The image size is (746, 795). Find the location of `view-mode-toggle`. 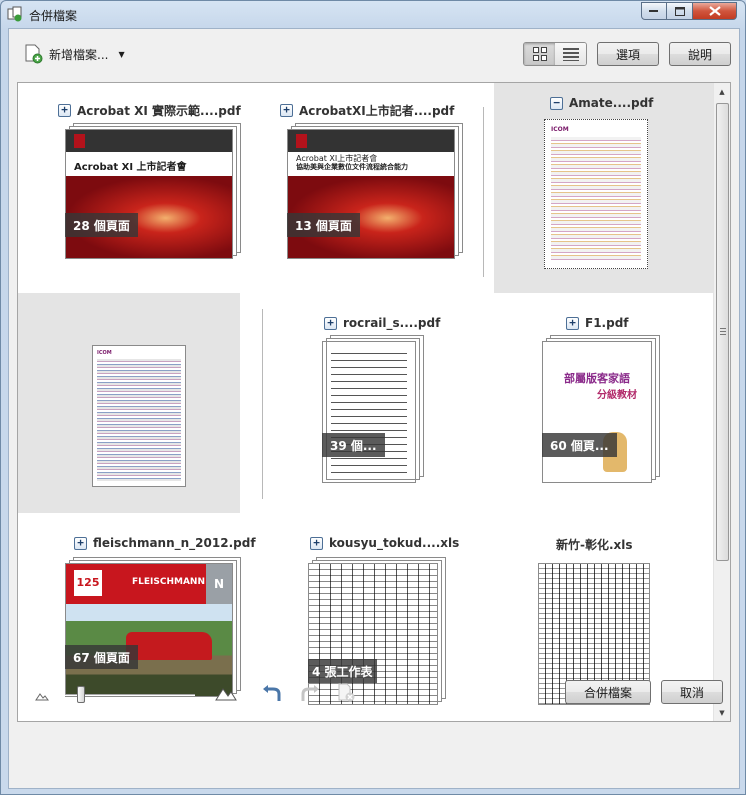

view-mode-toggle is located at coordinates (555, 54).